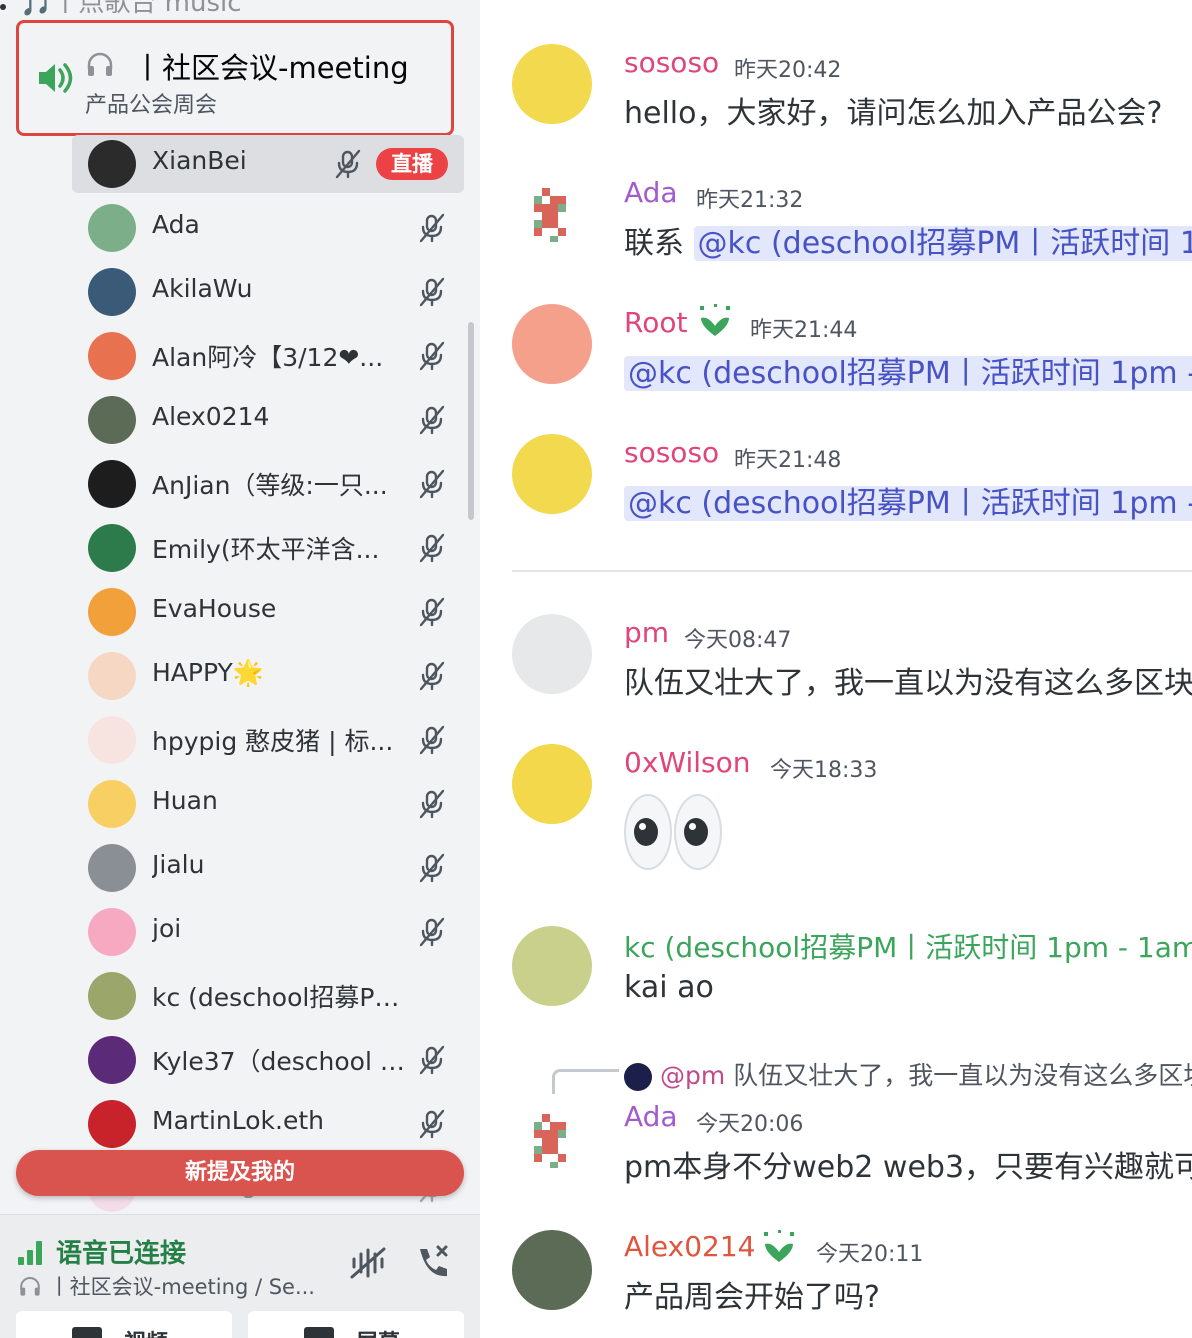 The image size is (1192, 1338). Describe the element at coordinates (908, 1167) in the screenshot. I see `message-text: pm本身不分web2 web3，只要有兴趣就可以` at that location.